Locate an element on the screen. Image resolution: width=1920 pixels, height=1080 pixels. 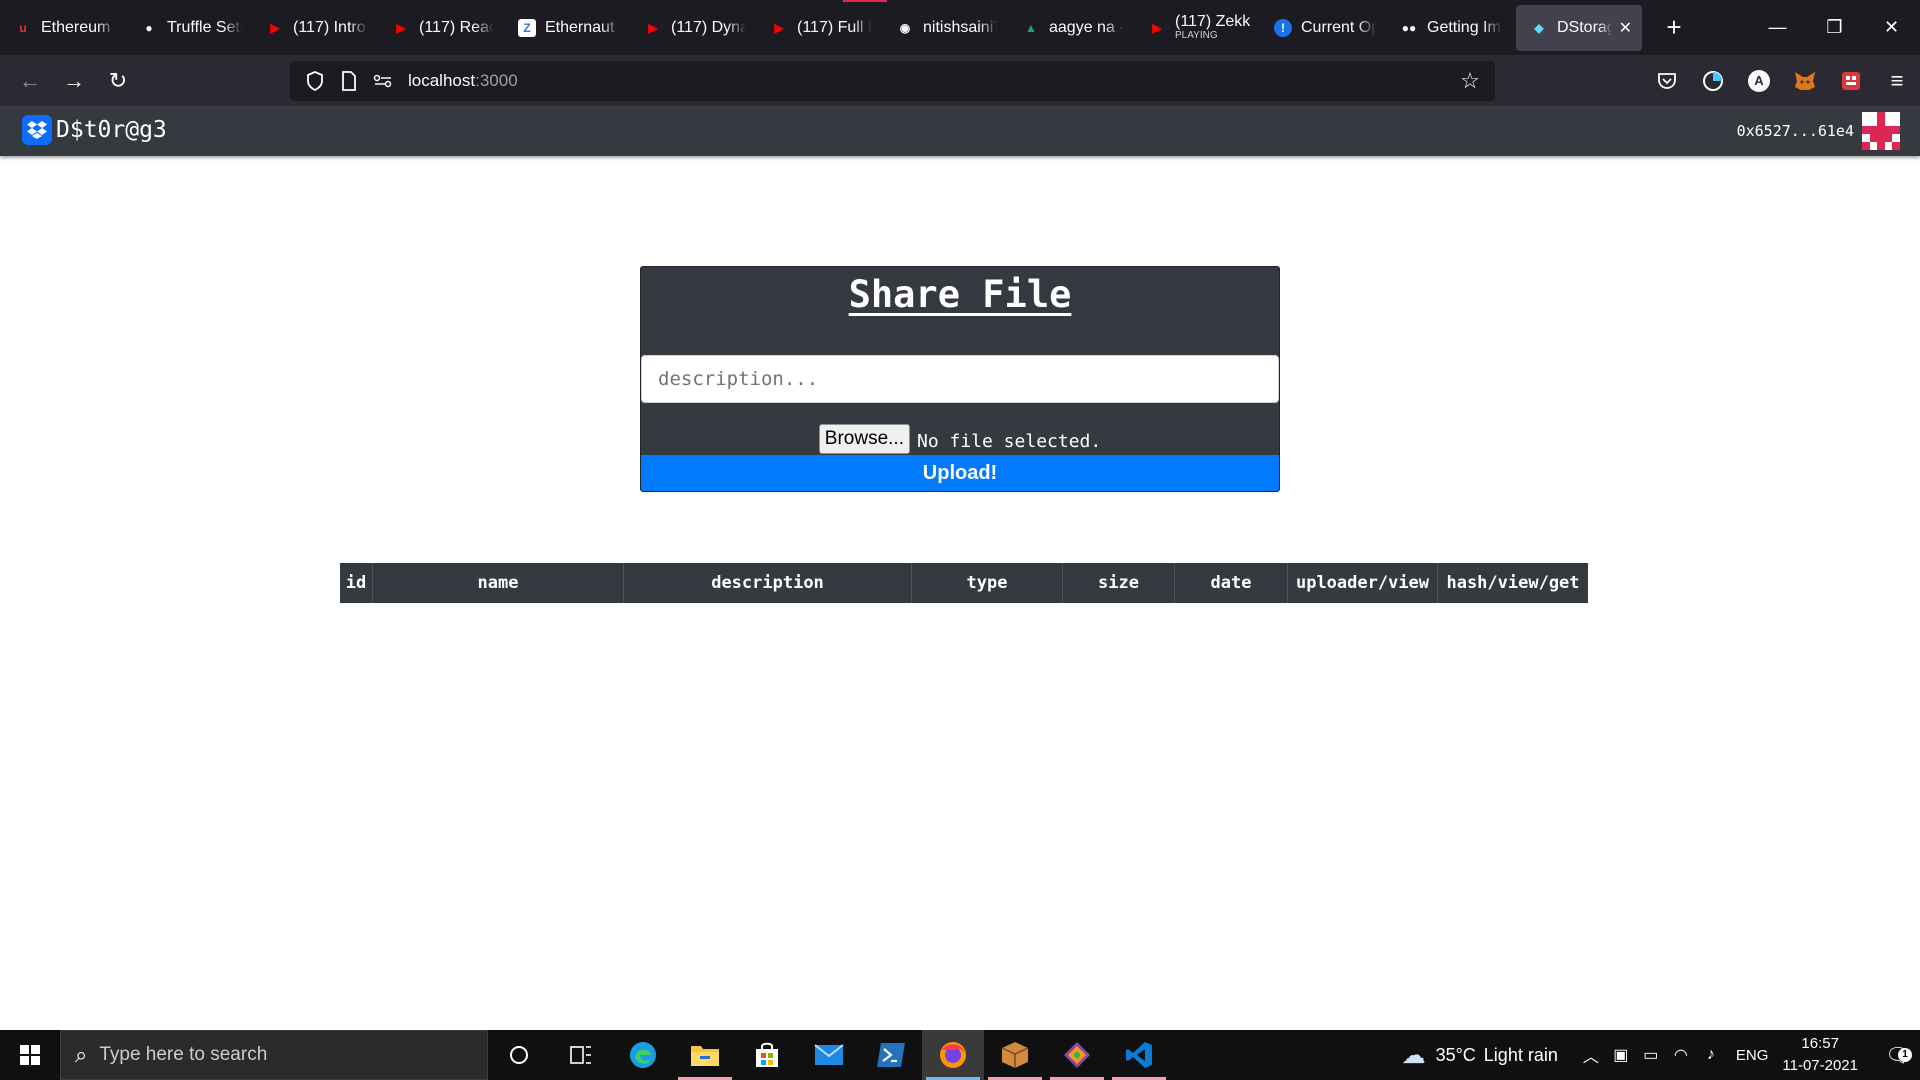
github-icon: ◉ is located at coordinates (905, 27).